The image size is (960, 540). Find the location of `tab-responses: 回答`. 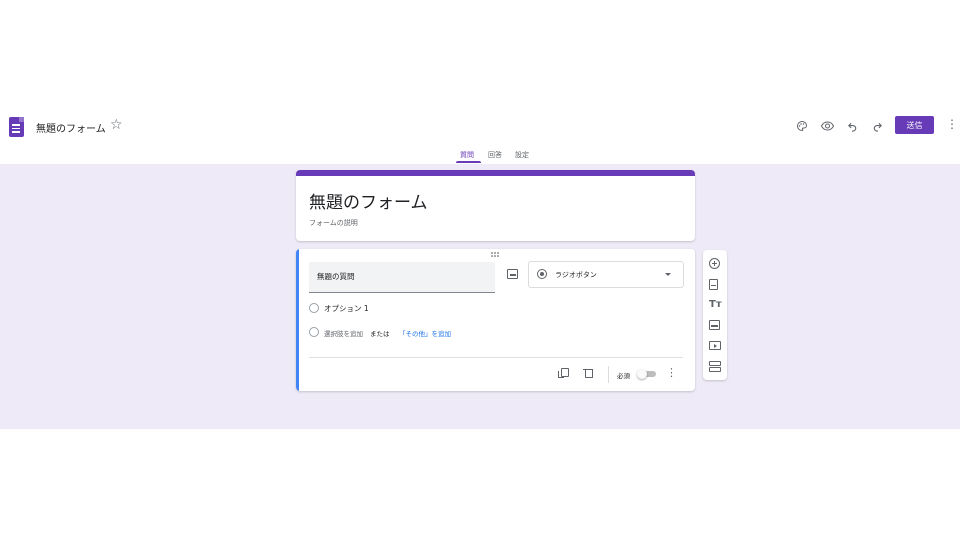

tab-responses: 回答 is located at coordinates (495, 155).